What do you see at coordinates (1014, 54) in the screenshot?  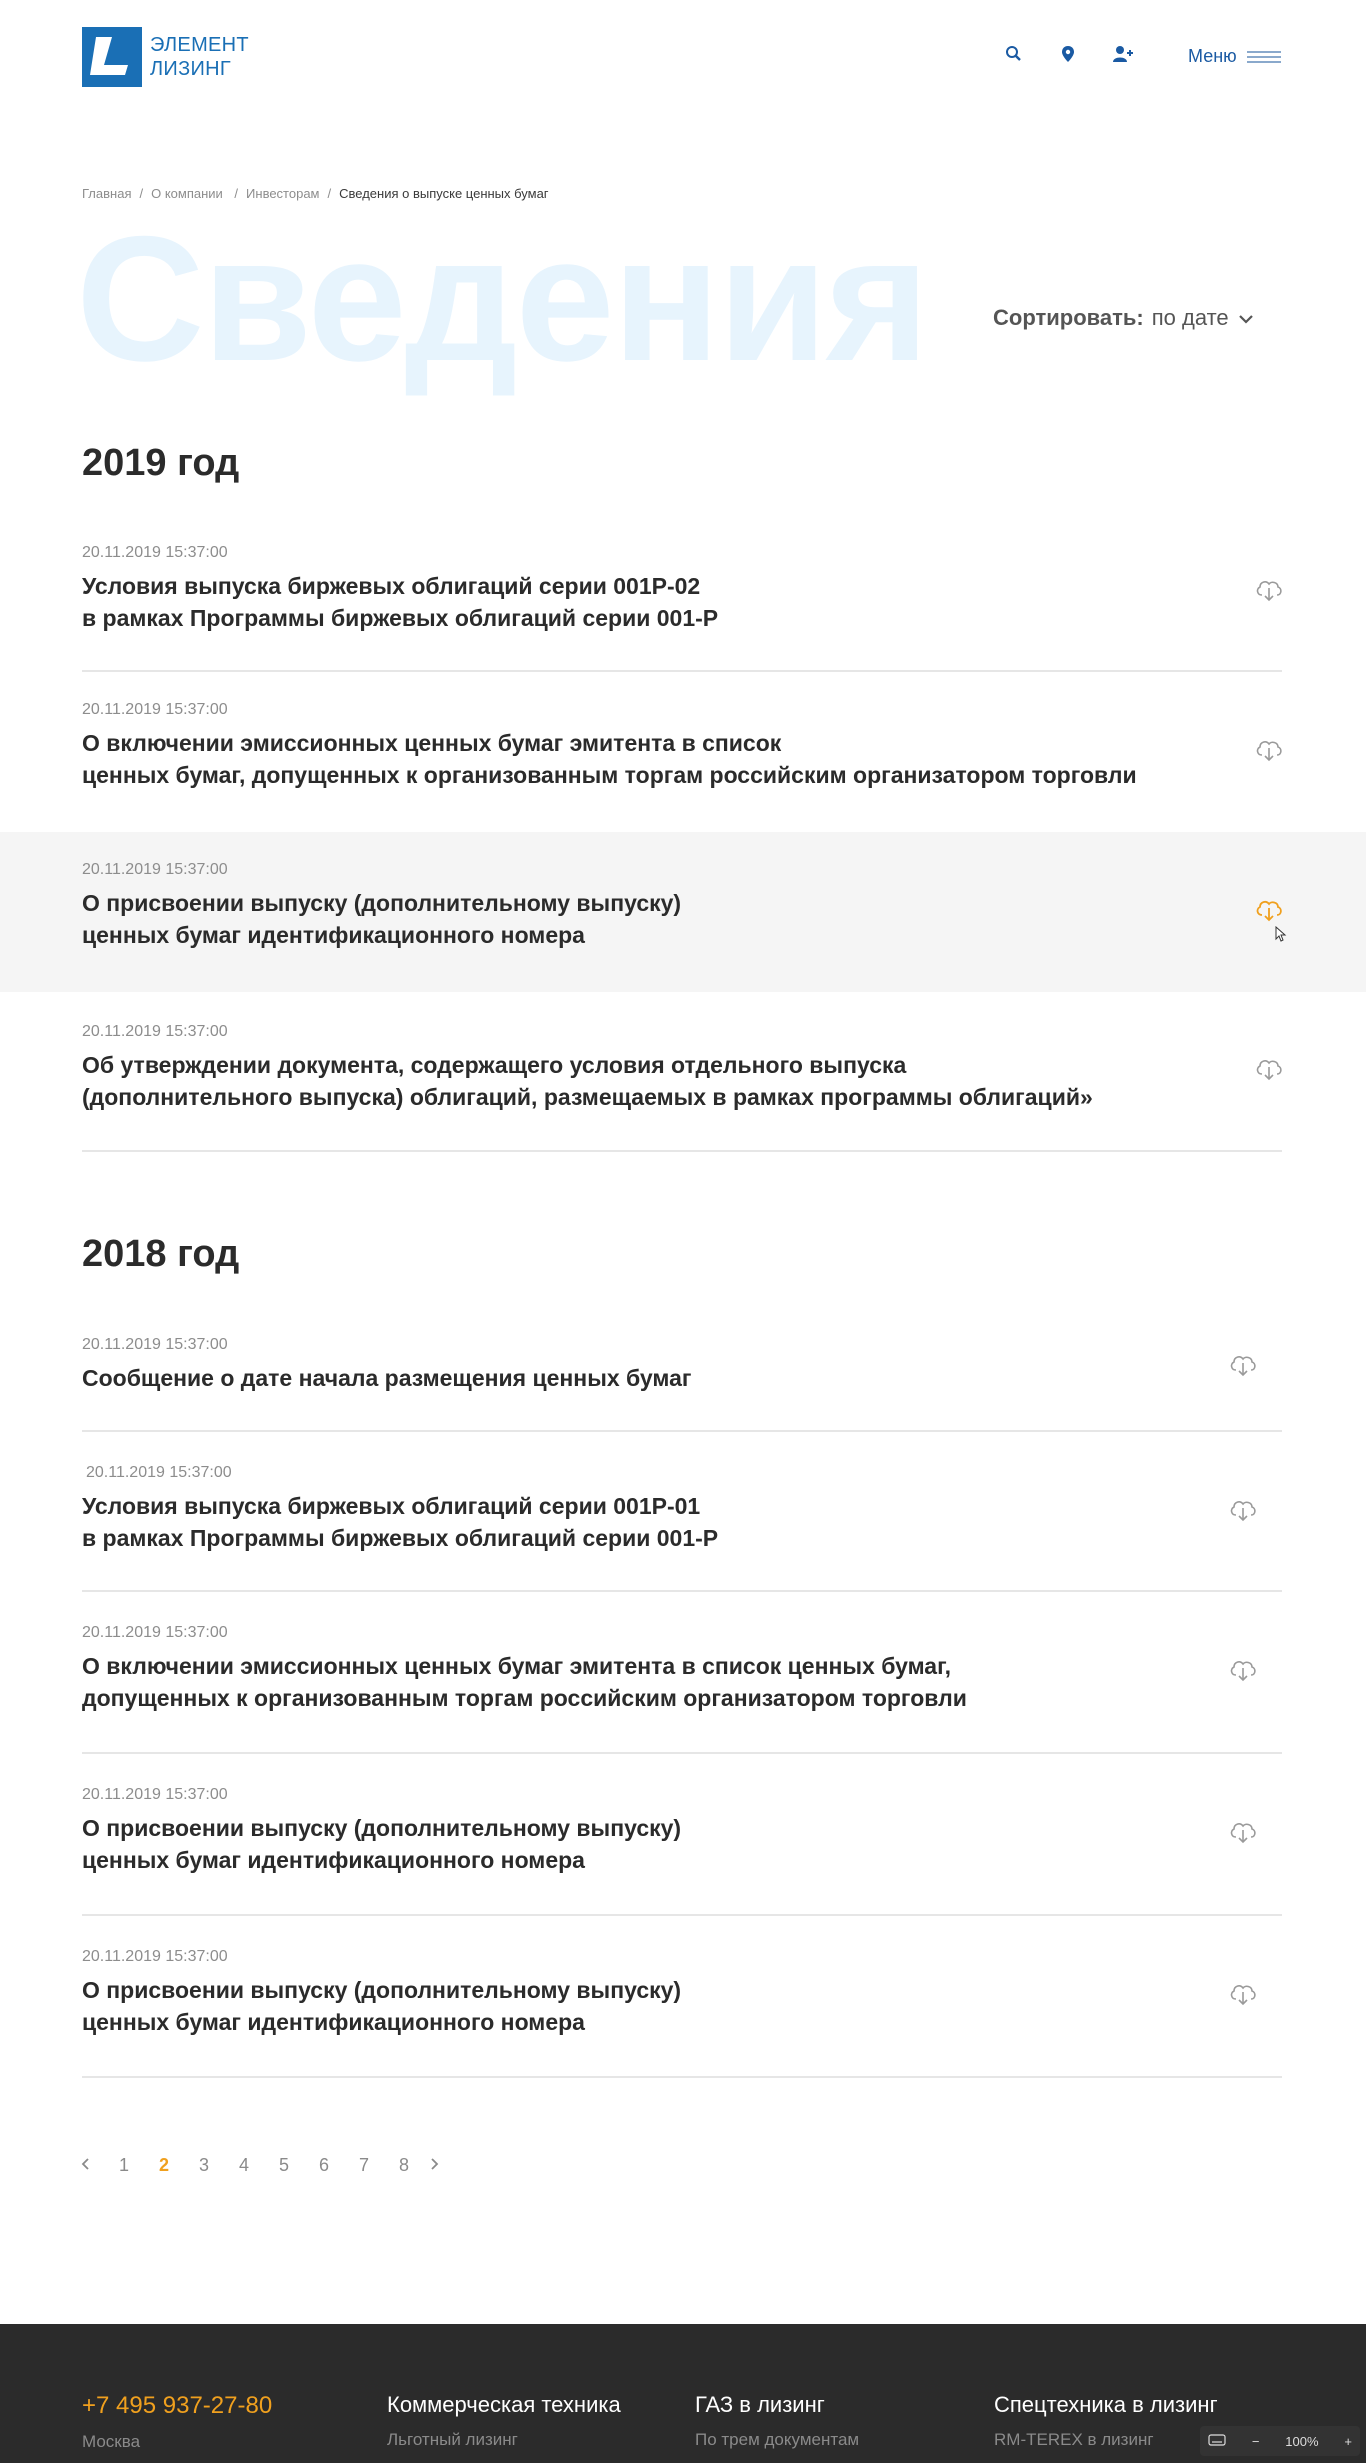 I see `search-icon` at bounding box center [1014, 54].